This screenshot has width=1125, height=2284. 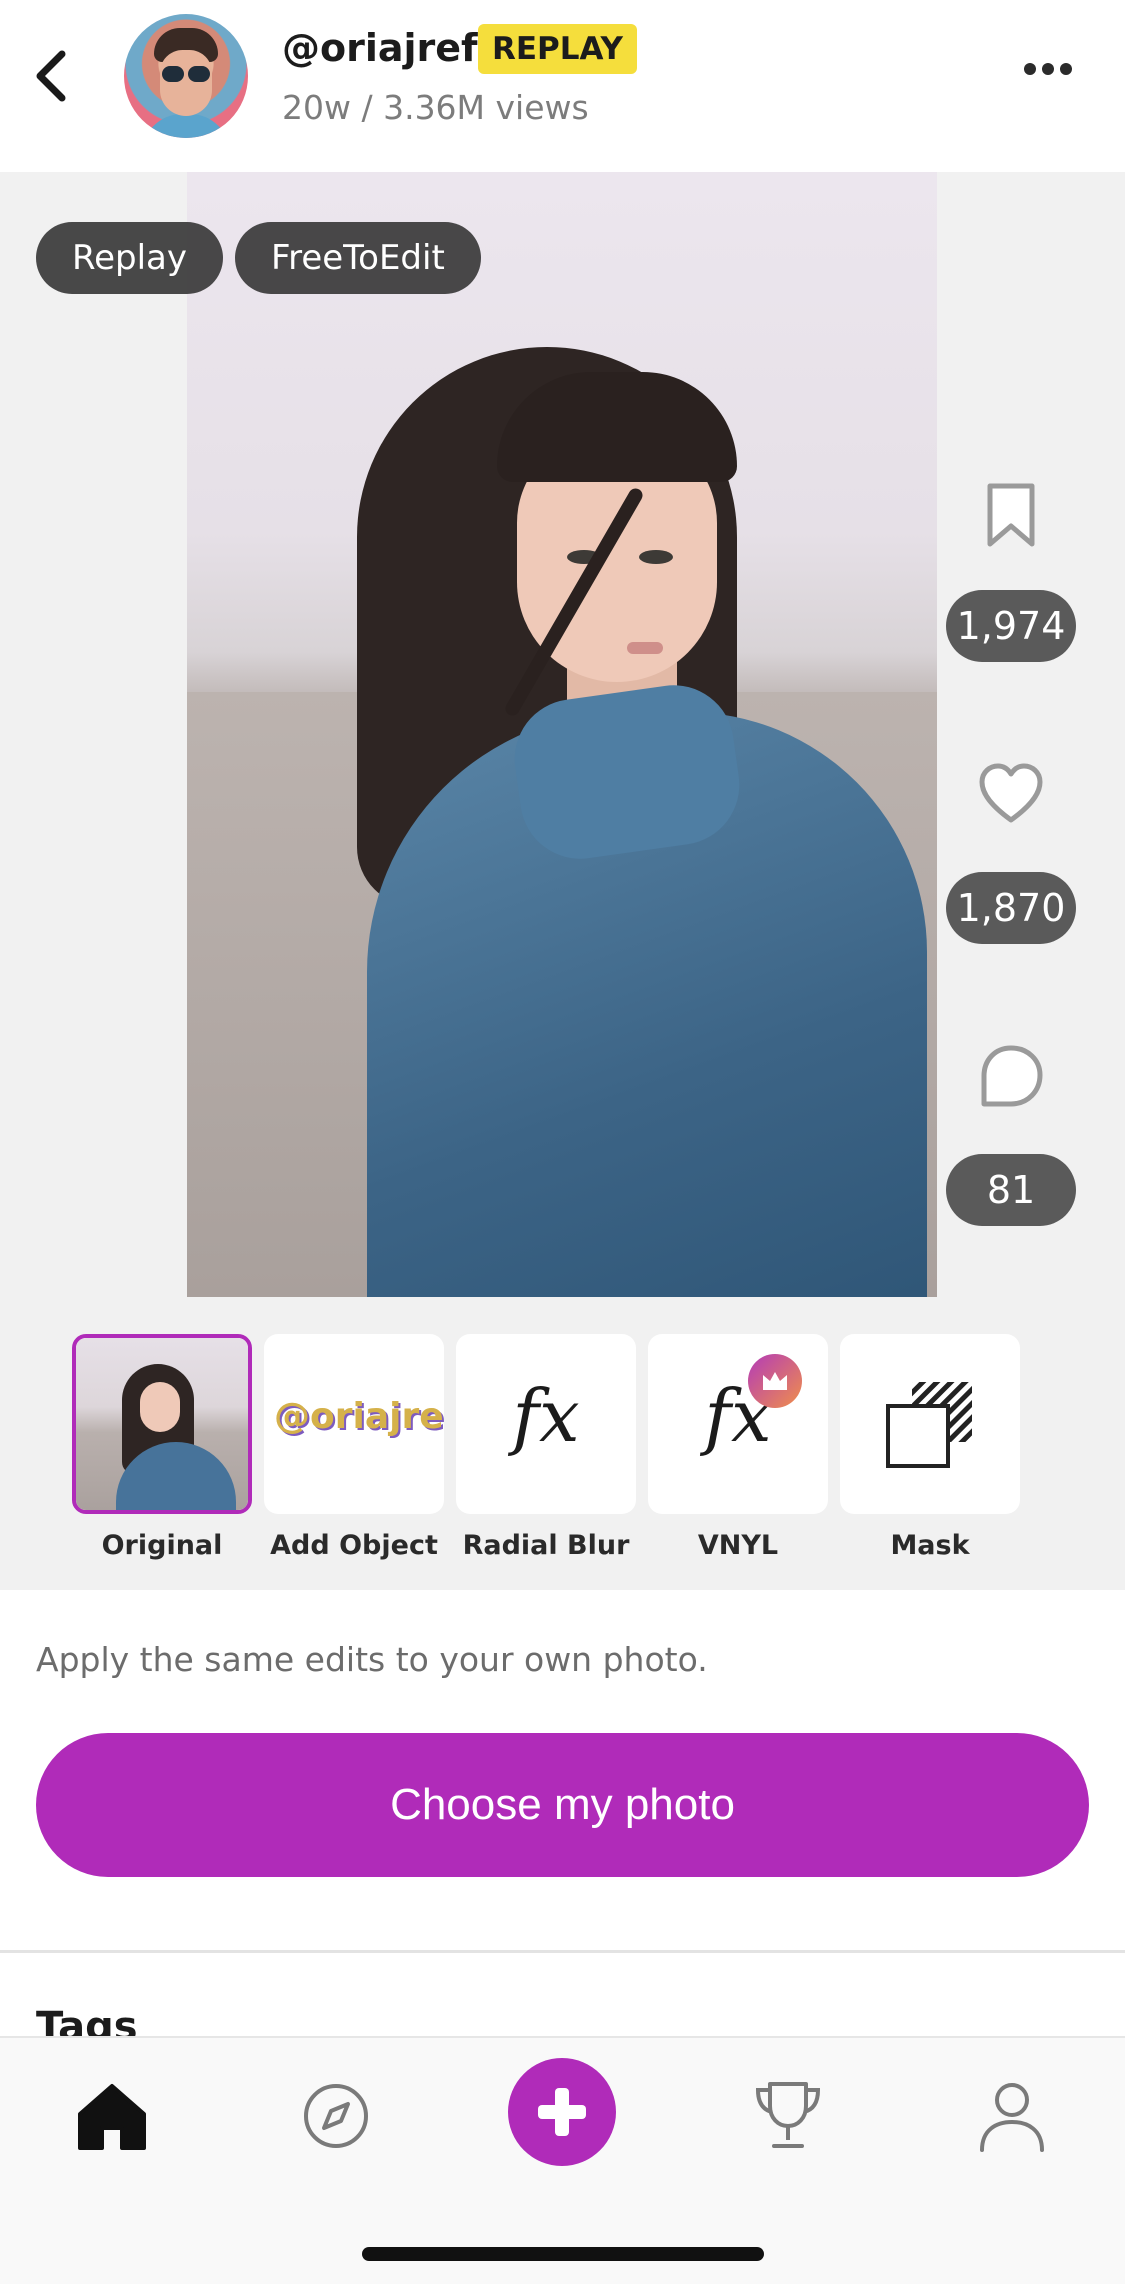 What do you see at coordinates (563, 2254) in the screenshot?
I see `home-indicator` at bounding box center [563, 2254].